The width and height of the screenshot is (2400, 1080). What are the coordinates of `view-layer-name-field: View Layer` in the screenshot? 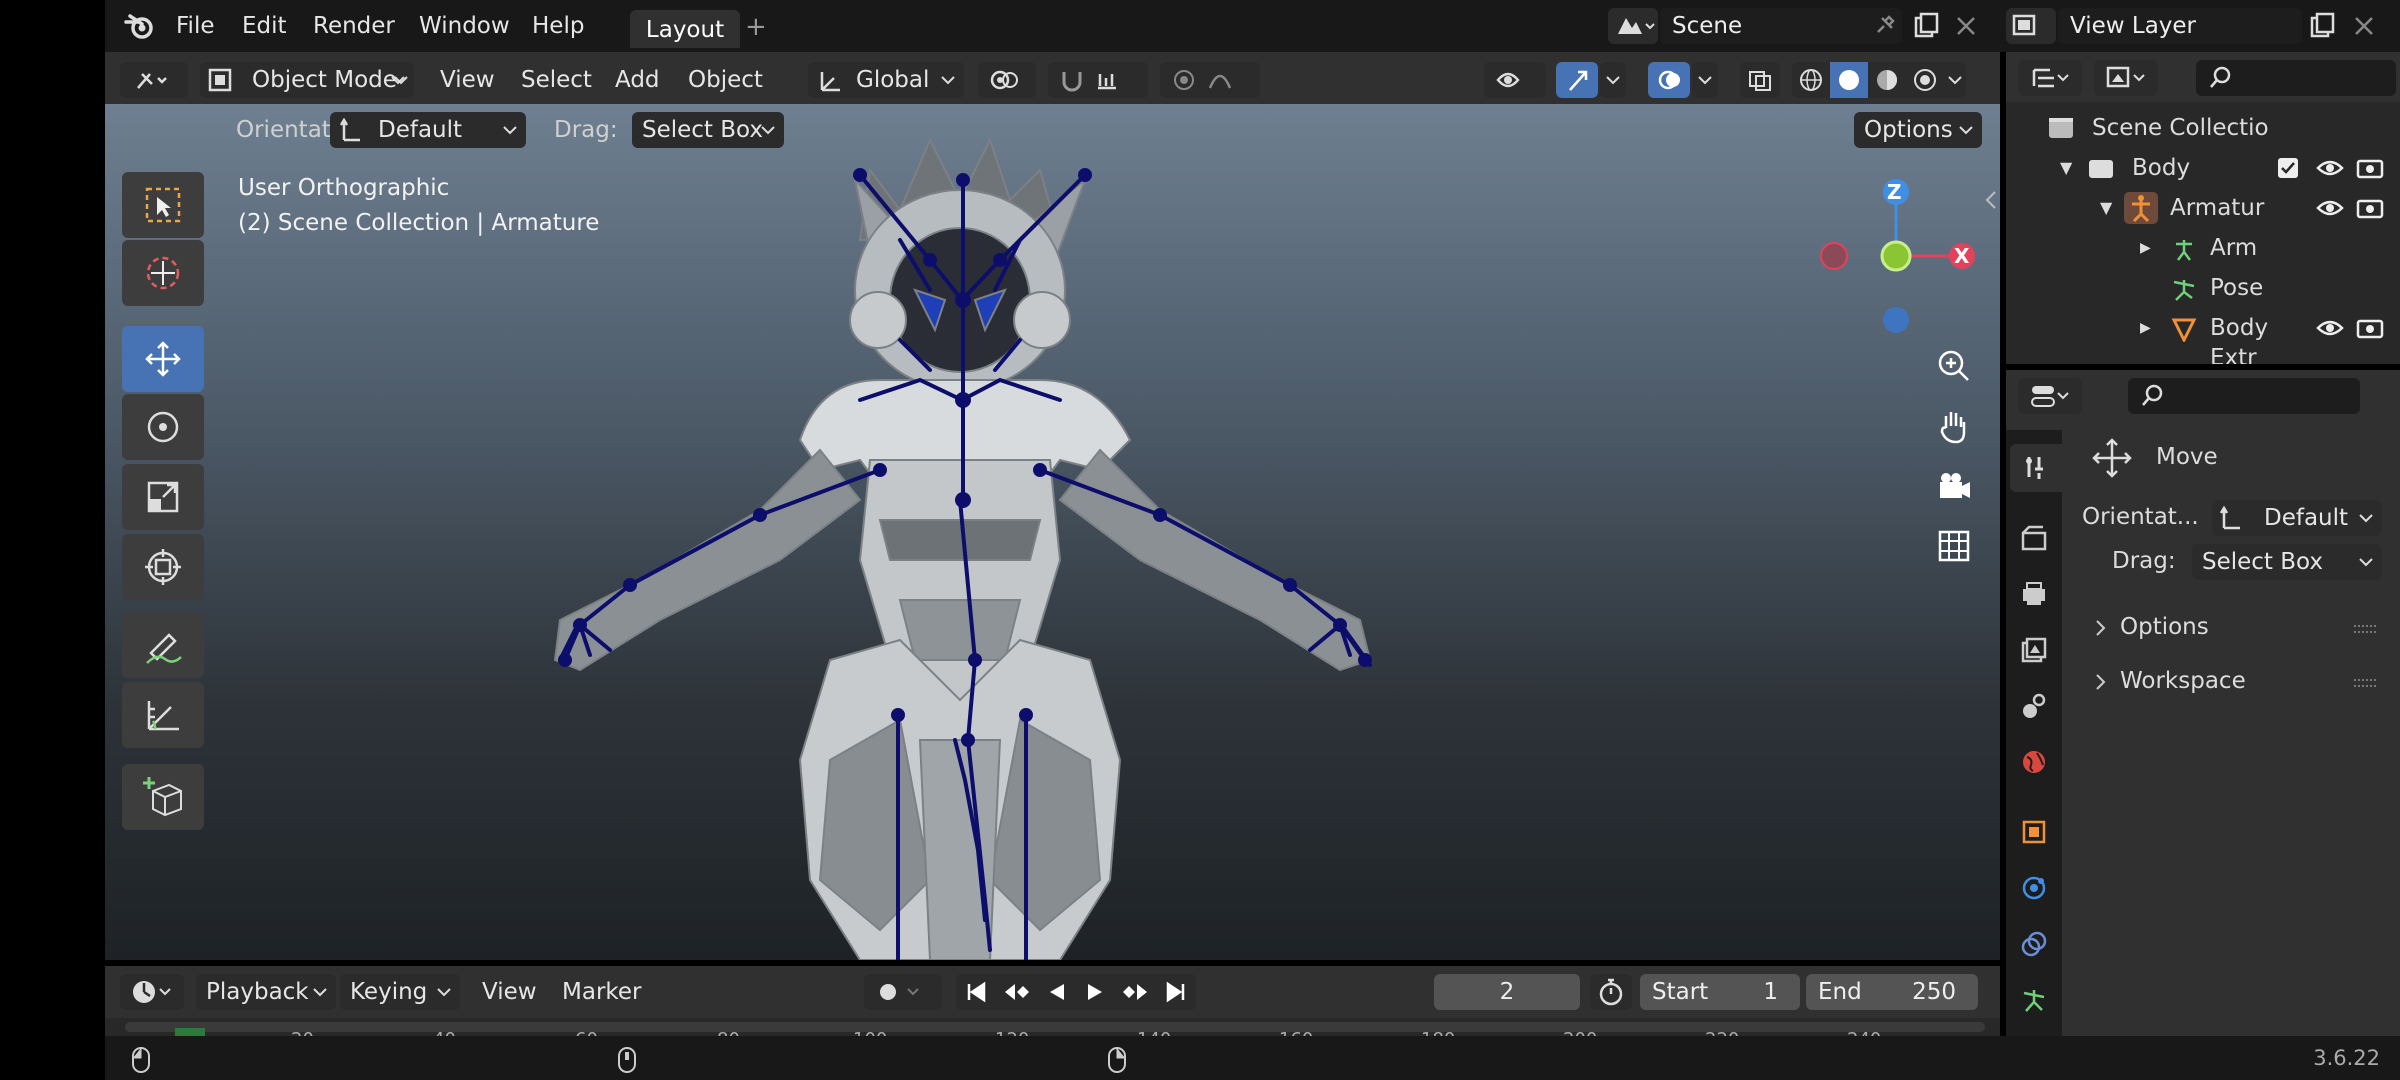 It's located at (2180, 26).